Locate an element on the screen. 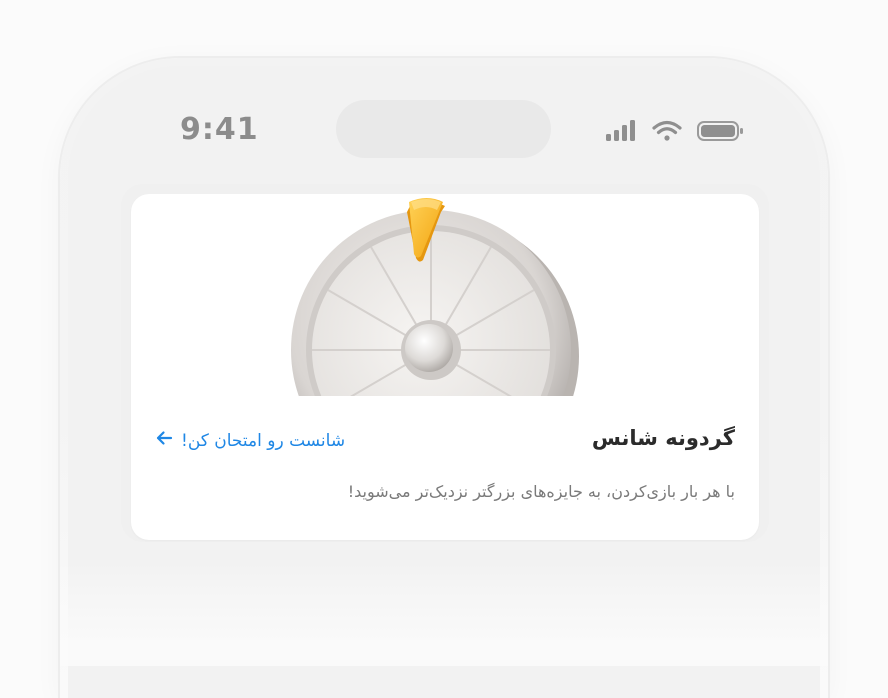 The width and height of the screenshot is (888, 698). dynamic-island is located at coordinates (443, 129).